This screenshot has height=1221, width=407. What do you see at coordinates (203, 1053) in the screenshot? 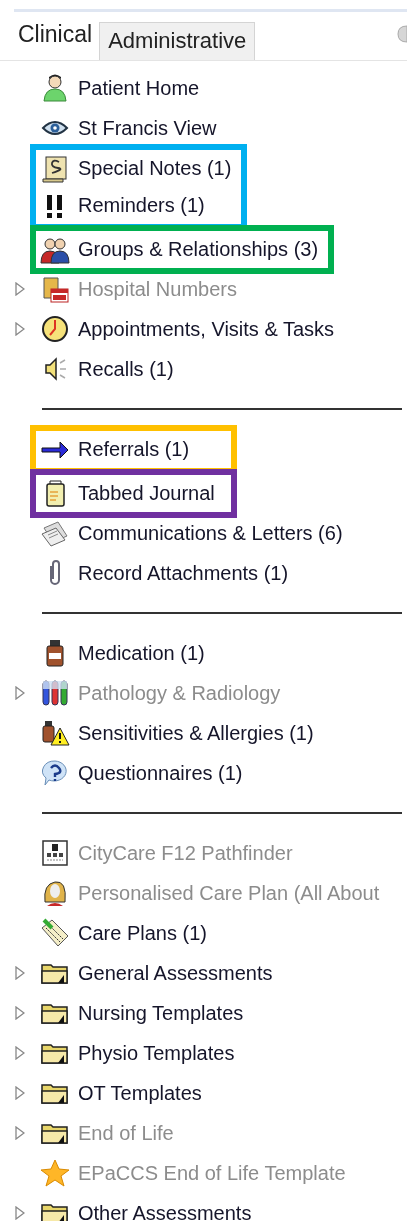
I see `tree-item: Physio Templates` at bounding box center [203, 1053].